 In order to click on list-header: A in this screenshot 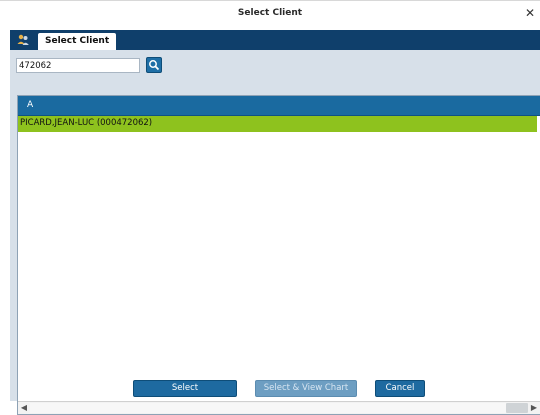, I will do `click(279, 106)`.